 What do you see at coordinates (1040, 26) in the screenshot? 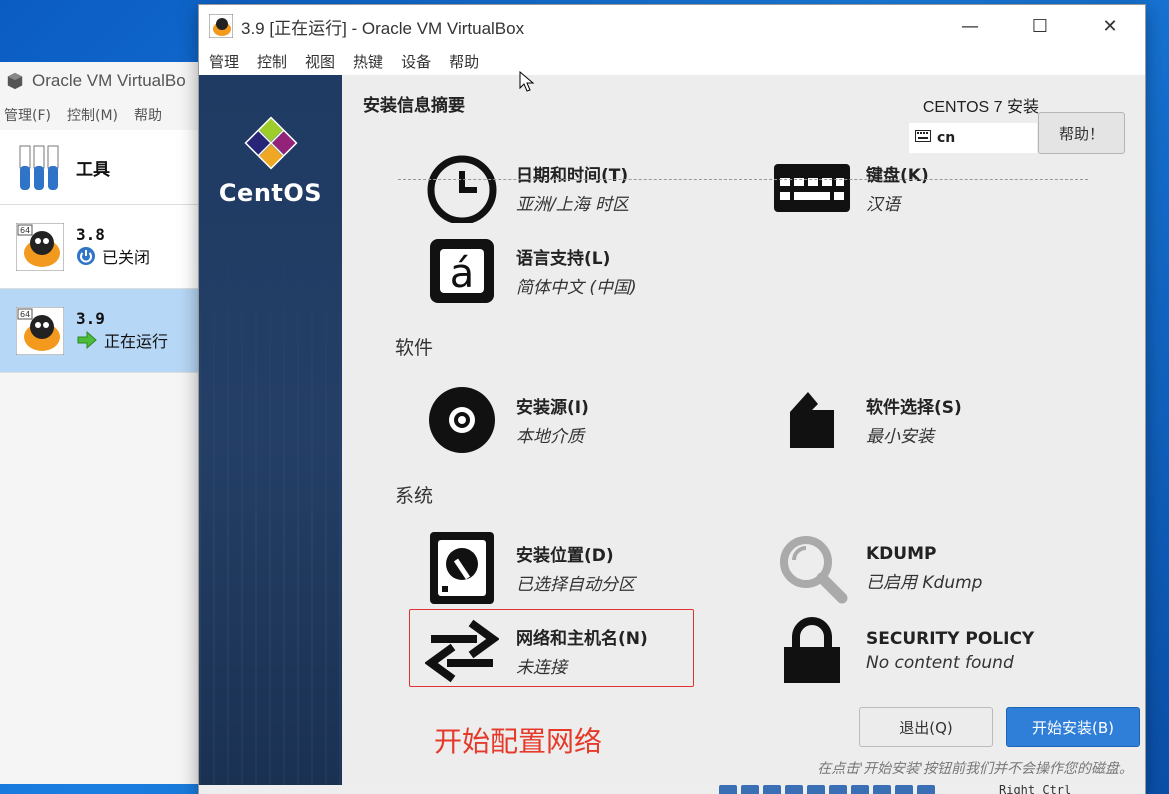
I see `maximize-button: ☐` at bounding box center [1040, 26].